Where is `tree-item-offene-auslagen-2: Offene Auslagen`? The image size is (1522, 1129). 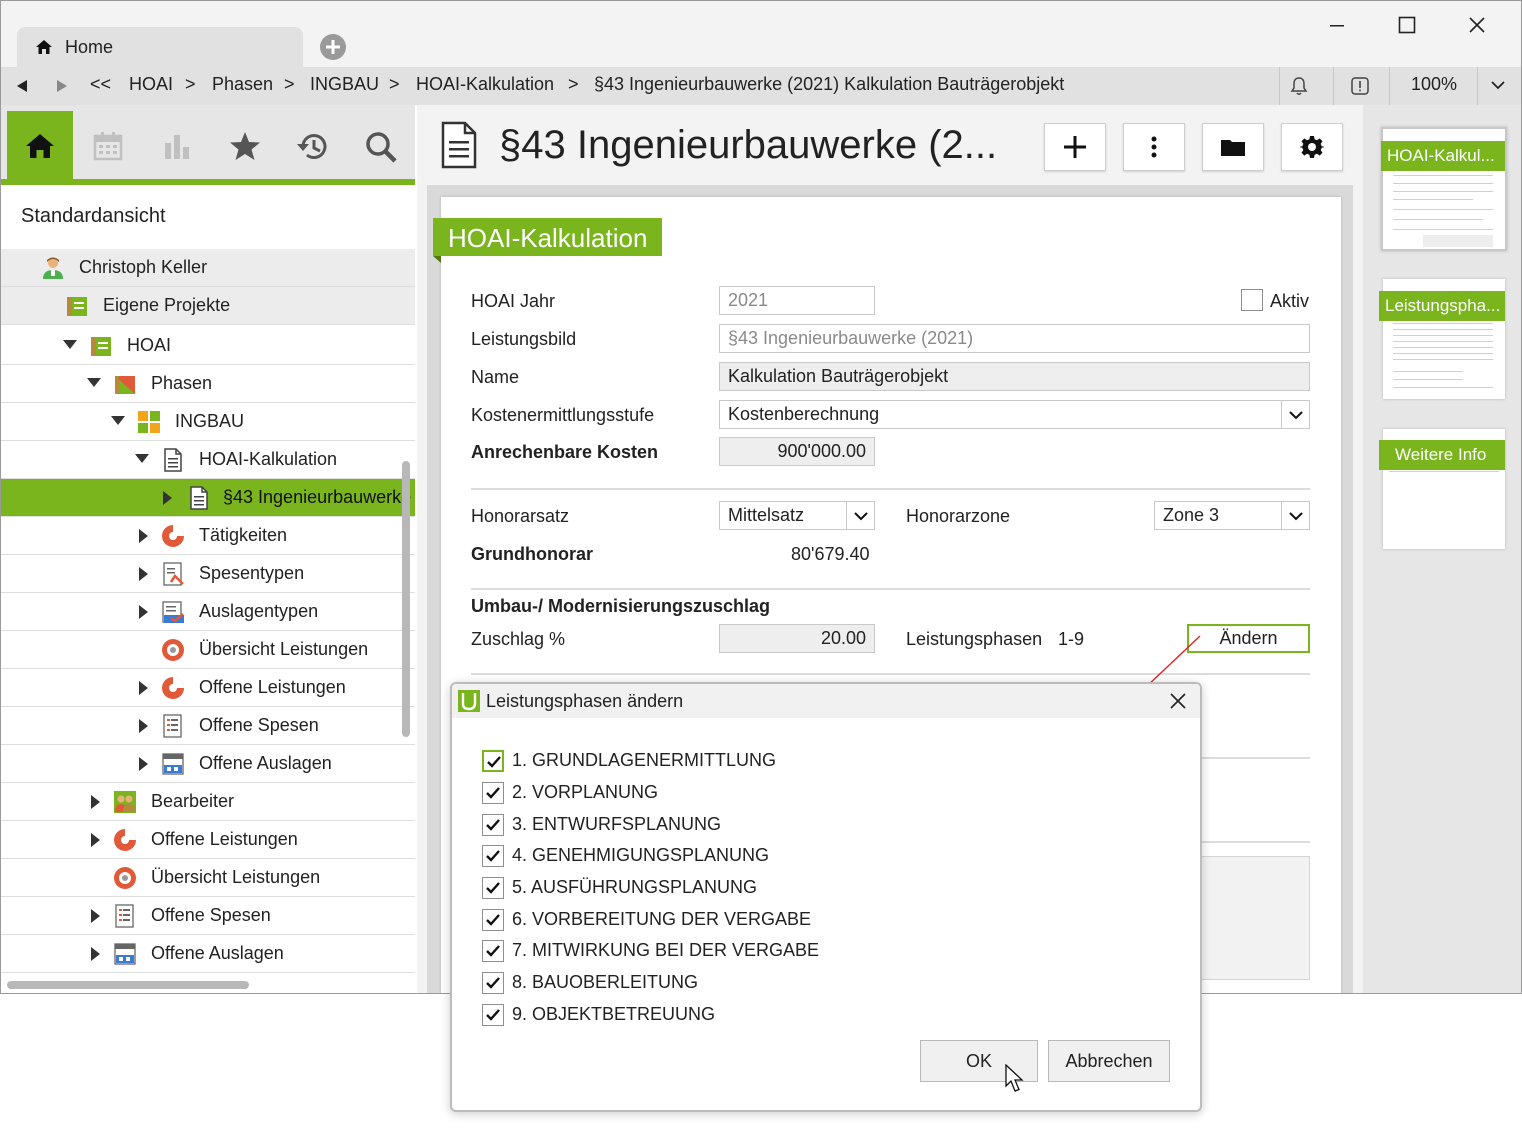 tree-item-offene-auslagen-2: Offene Auslagen is located at coordinates (208, 954).